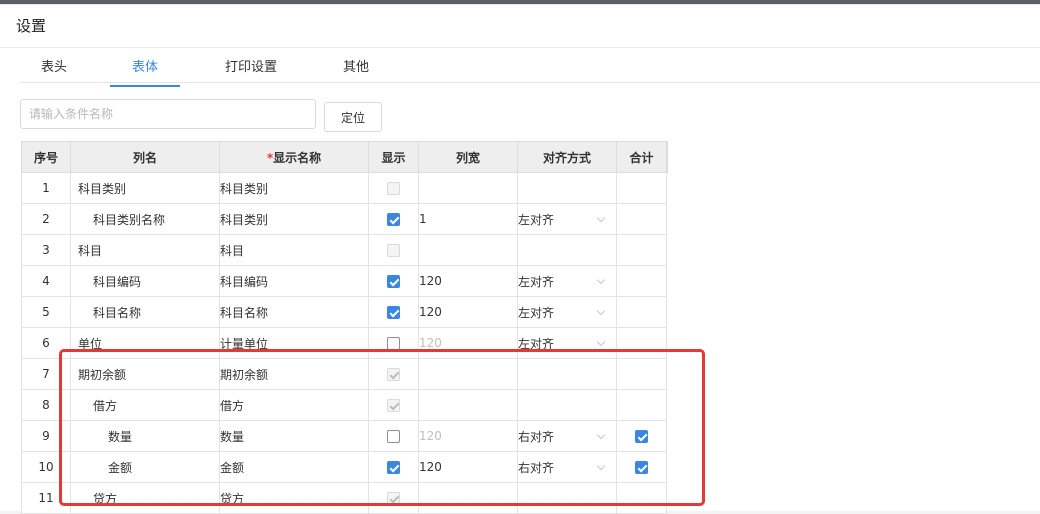 Image resolution: width=1040 pixels, height=514 pixels. I want to click on cell-display-name: 科目编码, so click(294, 281).